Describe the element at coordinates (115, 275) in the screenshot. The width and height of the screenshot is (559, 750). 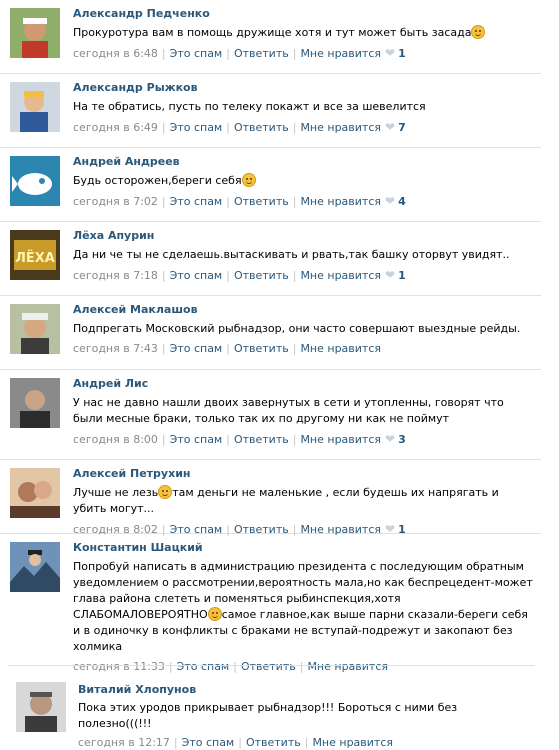
I see `comment-time: сегодня в 7:18` at that location.